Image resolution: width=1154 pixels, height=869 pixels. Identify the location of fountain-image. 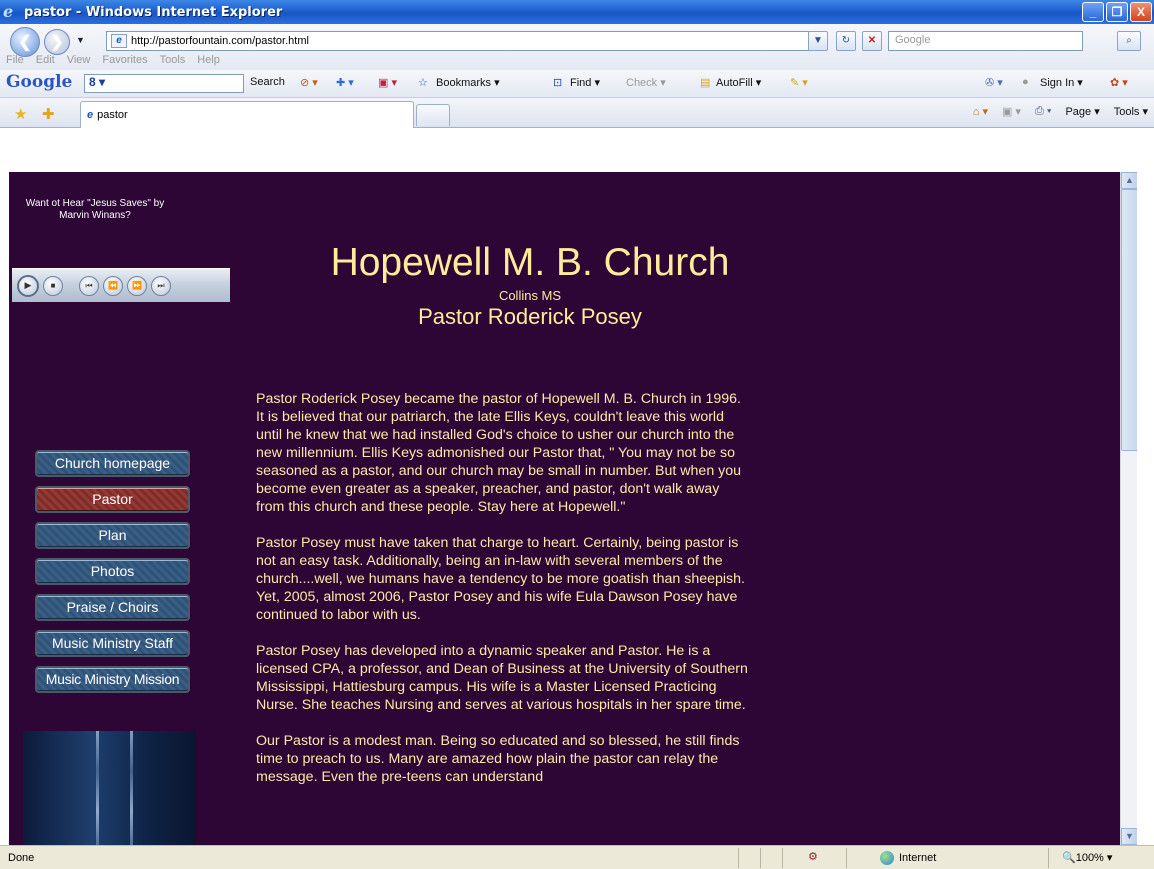
(109, 788).